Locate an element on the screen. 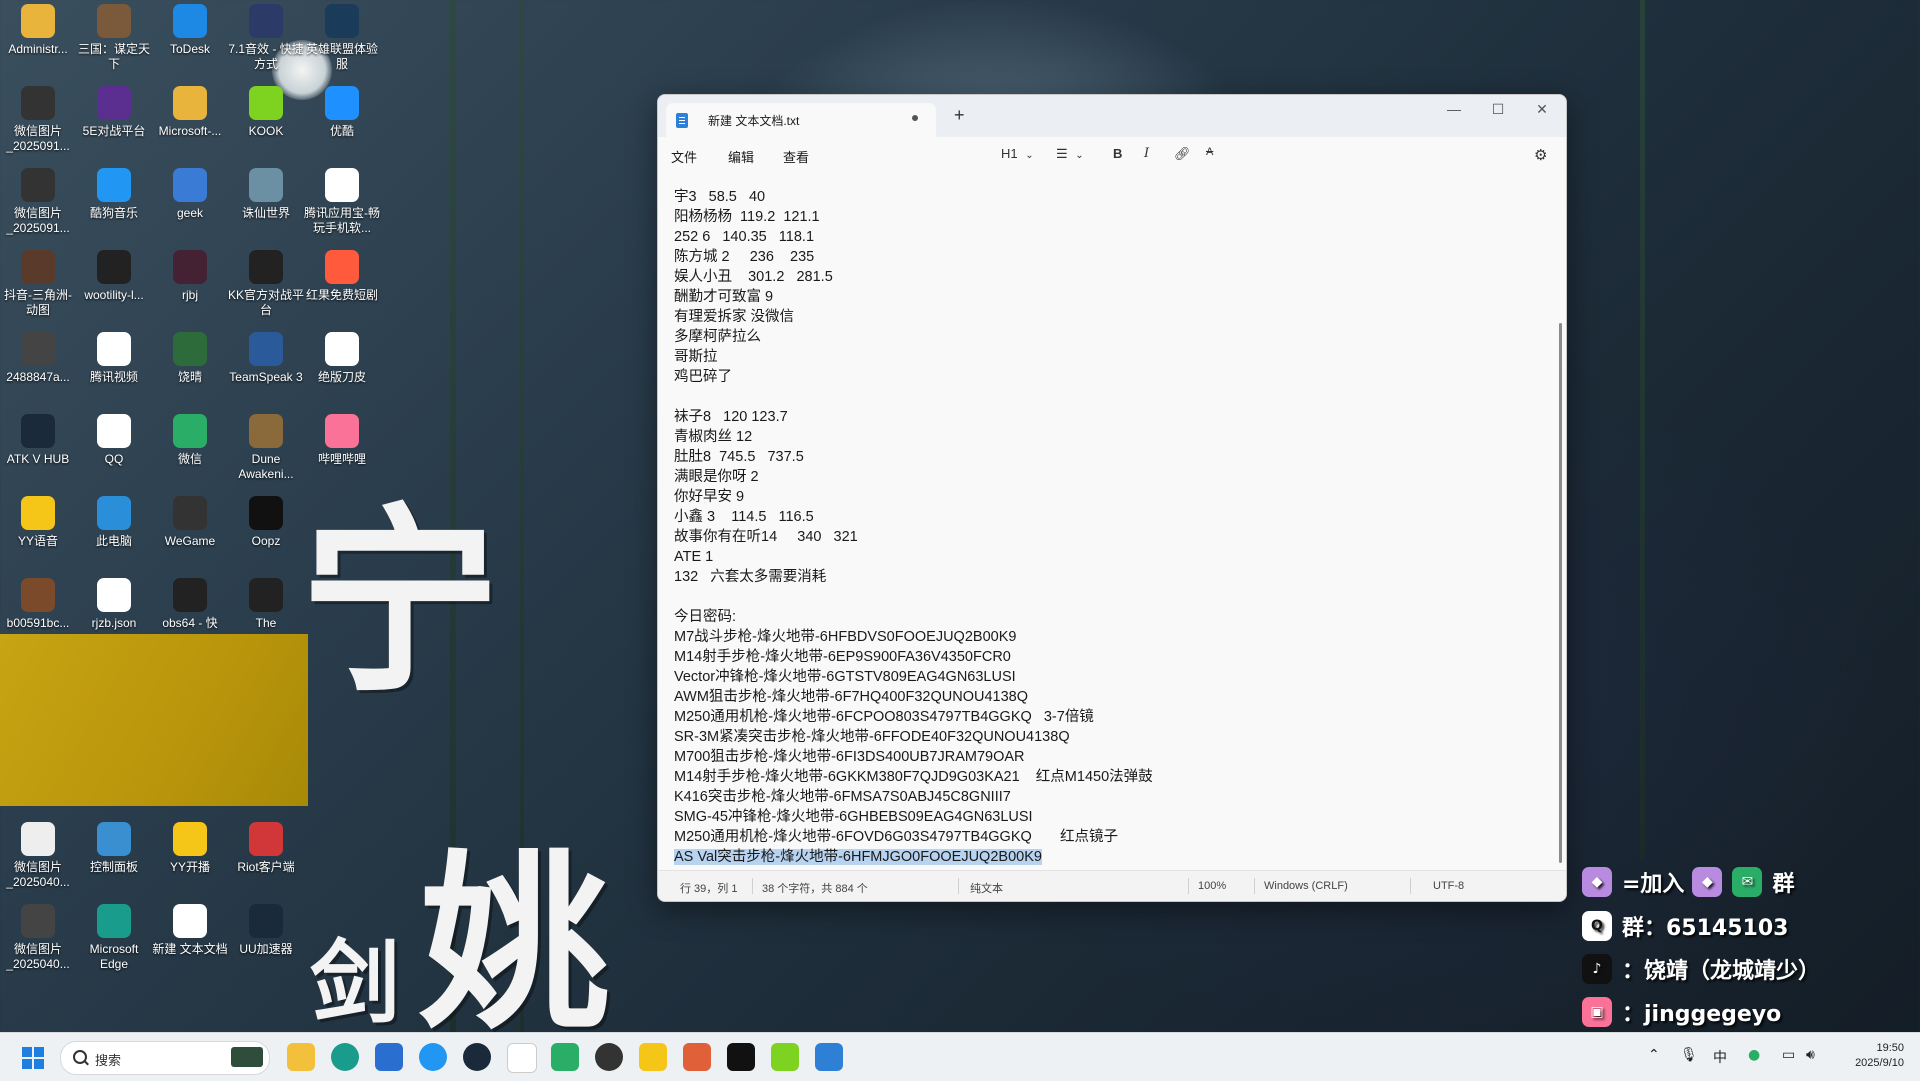  desktop-icon: 红果免费短剧 is located at coordinates (342, 276).